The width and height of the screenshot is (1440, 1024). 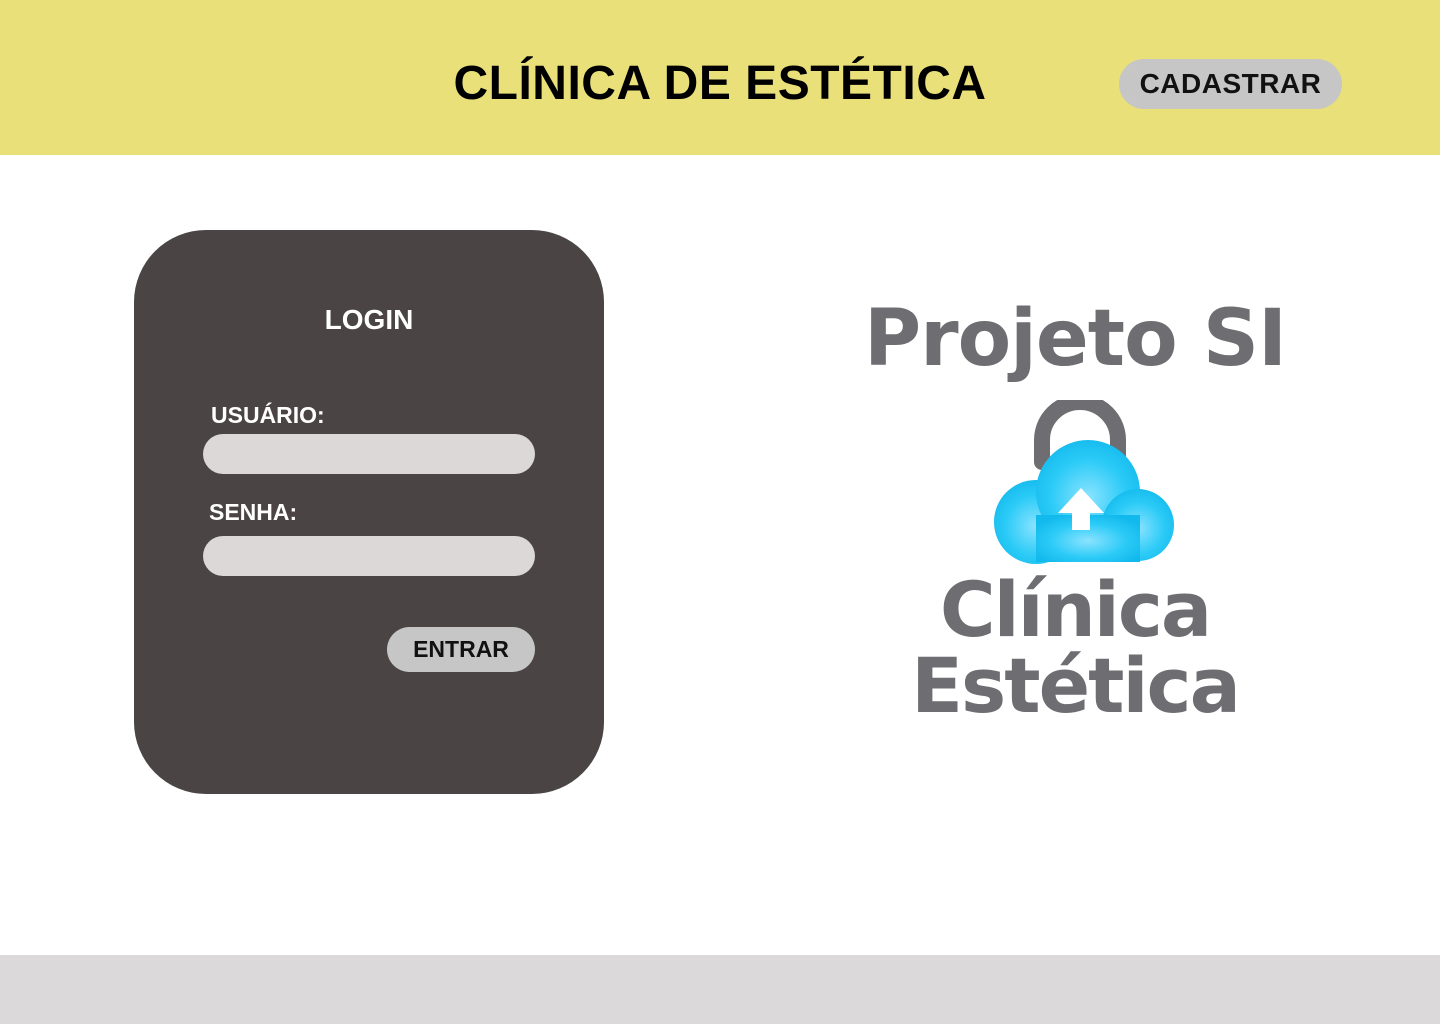 What do you see at coordinates (369, 454) in the screenshot?
I see `username-input` at bounding box center [369, 454].